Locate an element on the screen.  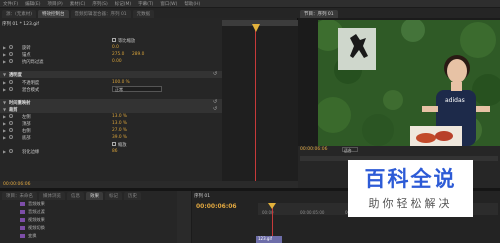
property-label: 混合模式 is located at coordinates (31, 90).